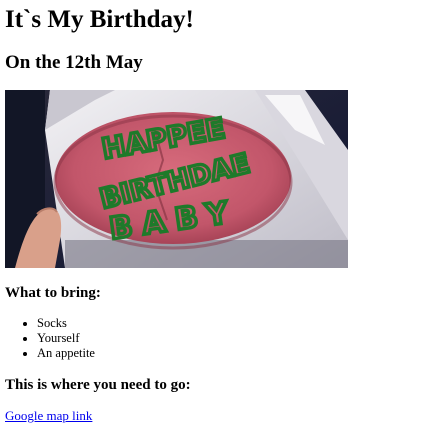 Image resolution: width=425 pixels, height=443 pixels. What do you see at coordinates (99, 19) in the screenshot?
I see `page-title: It`s My Birthday!` at bounding box center [99, 19].